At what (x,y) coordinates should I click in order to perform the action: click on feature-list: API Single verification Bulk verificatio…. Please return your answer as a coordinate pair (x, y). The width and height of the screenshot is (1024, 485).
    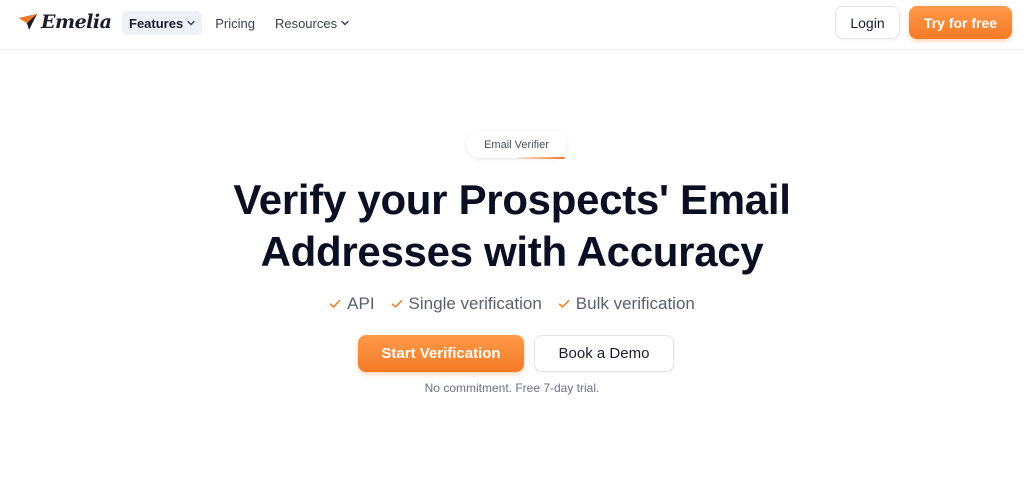
    Looking at the image, I should click on (512, 304).